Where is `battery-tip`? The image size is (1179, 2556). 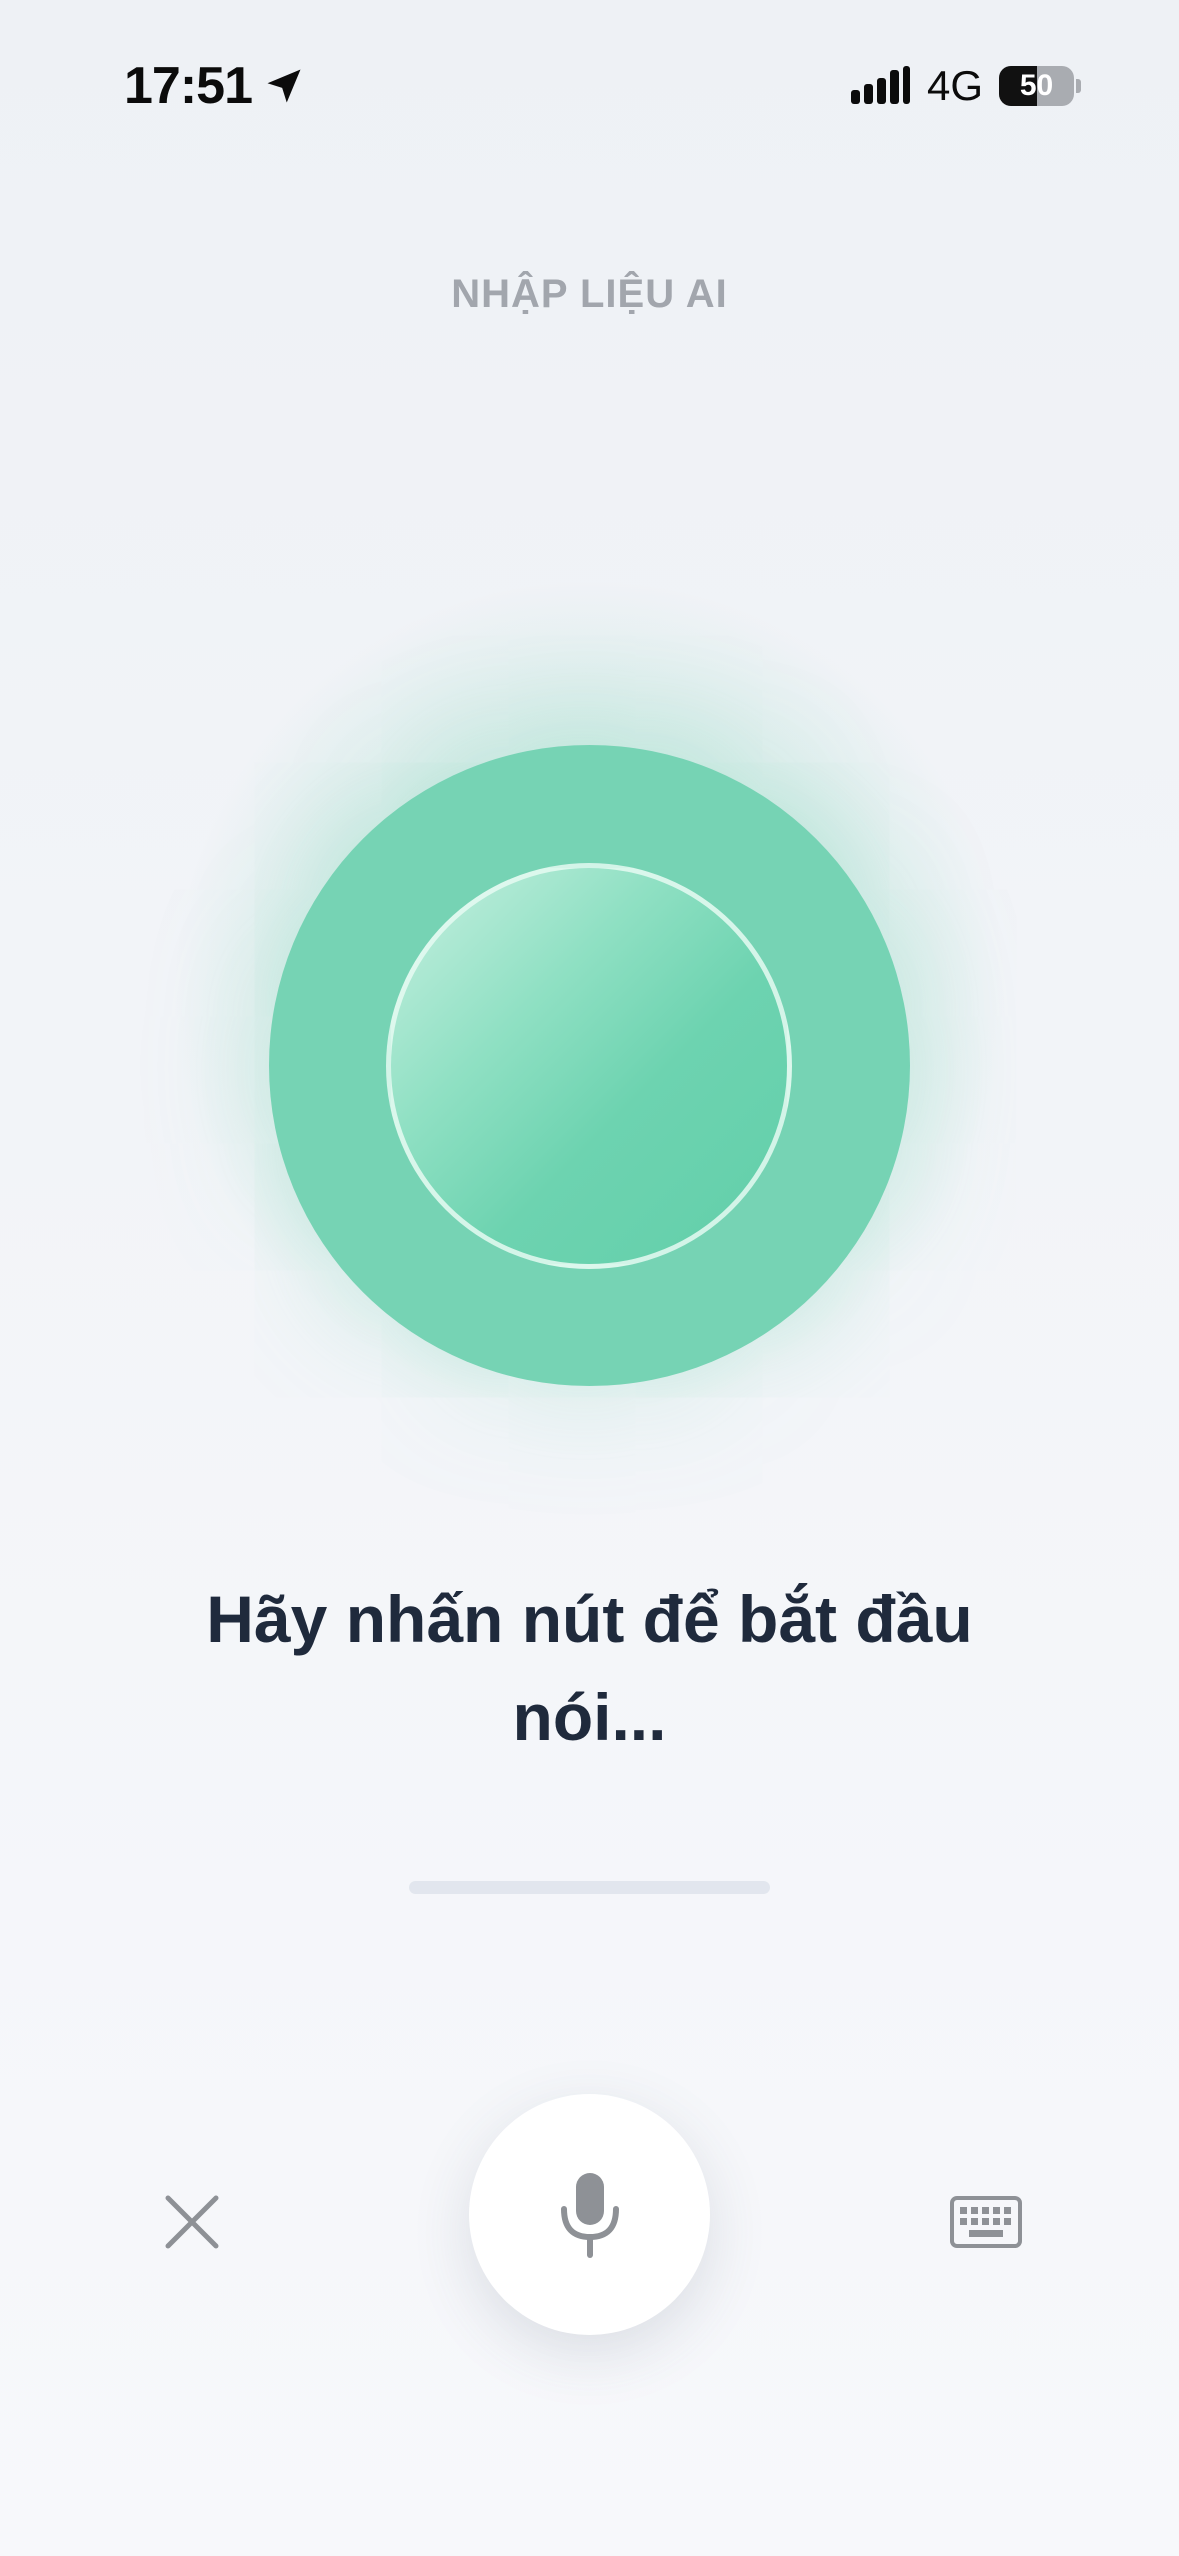
battery-tip is located at coordinates (1078, 86).